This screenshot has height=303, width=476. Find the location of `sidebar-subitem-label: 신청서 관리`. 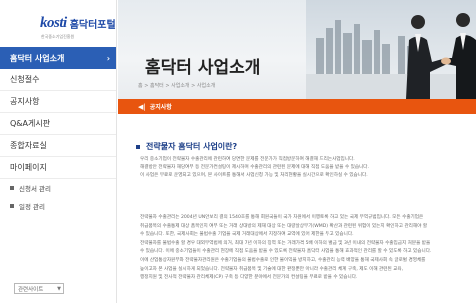

sidebar-subitem-label: 신청서 관리 is located at coordinates (35, 189).